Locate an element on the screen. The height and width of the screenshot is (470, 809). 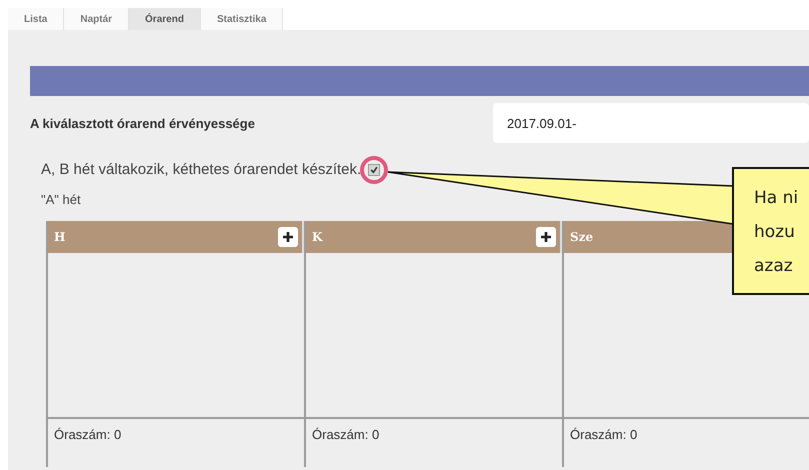
callout-text: hozu is located at coordinates (775, 232).